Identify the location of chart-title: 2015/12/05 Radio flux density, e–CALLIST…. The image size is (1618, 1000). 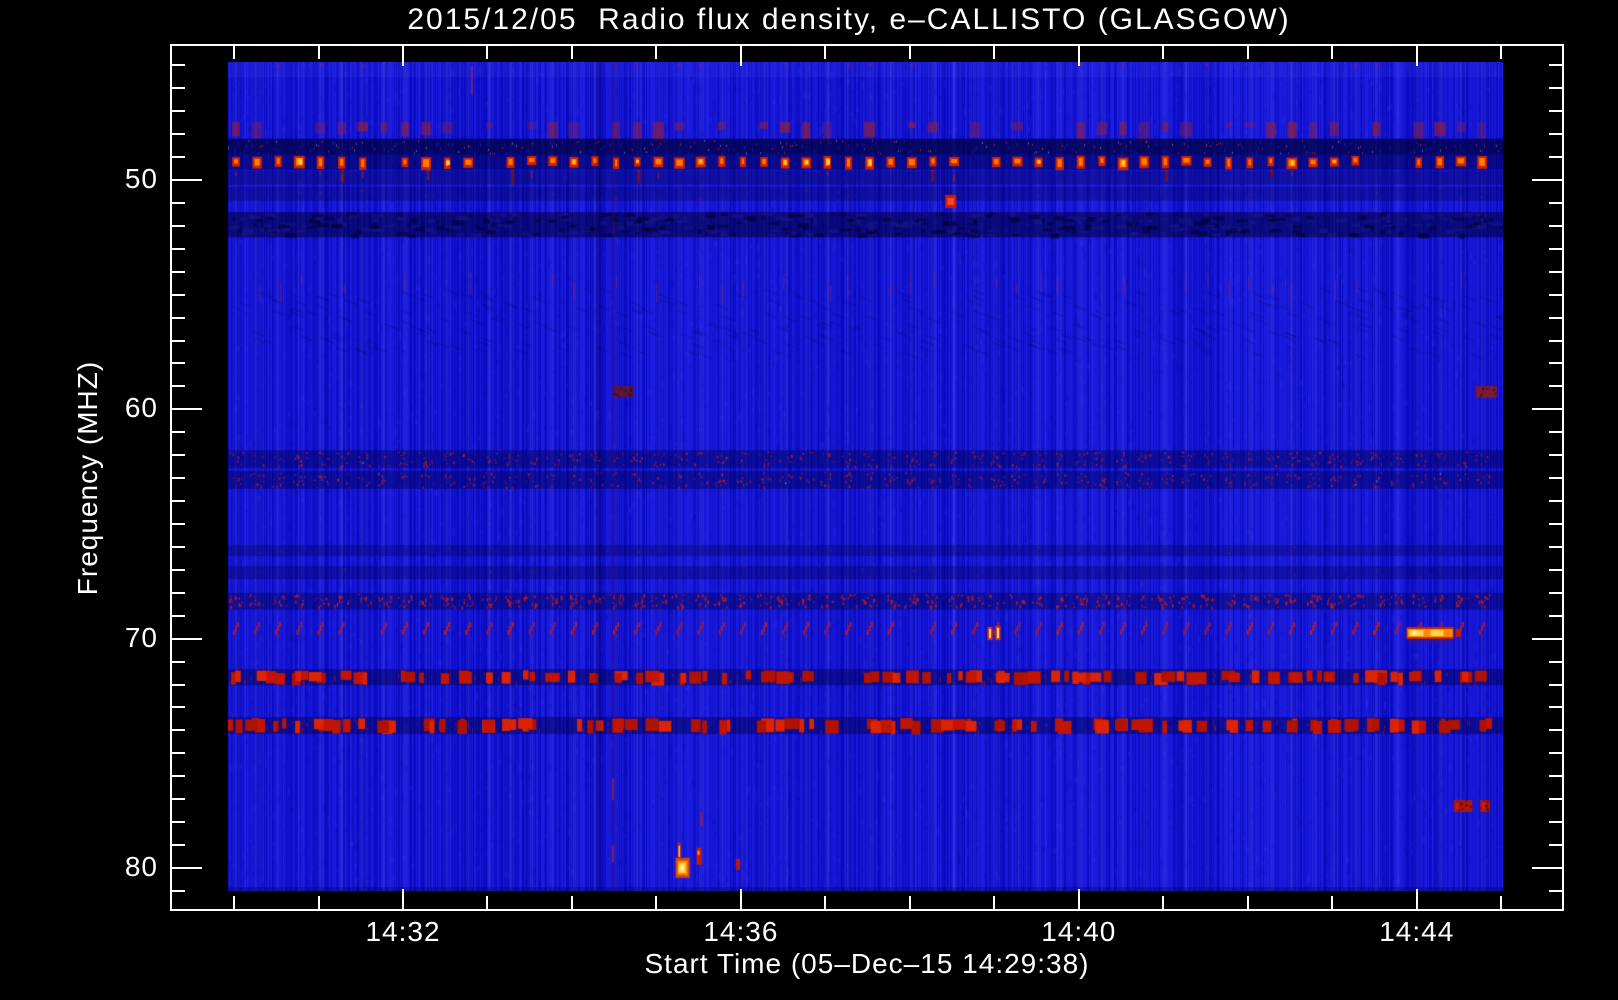
(849, 19).